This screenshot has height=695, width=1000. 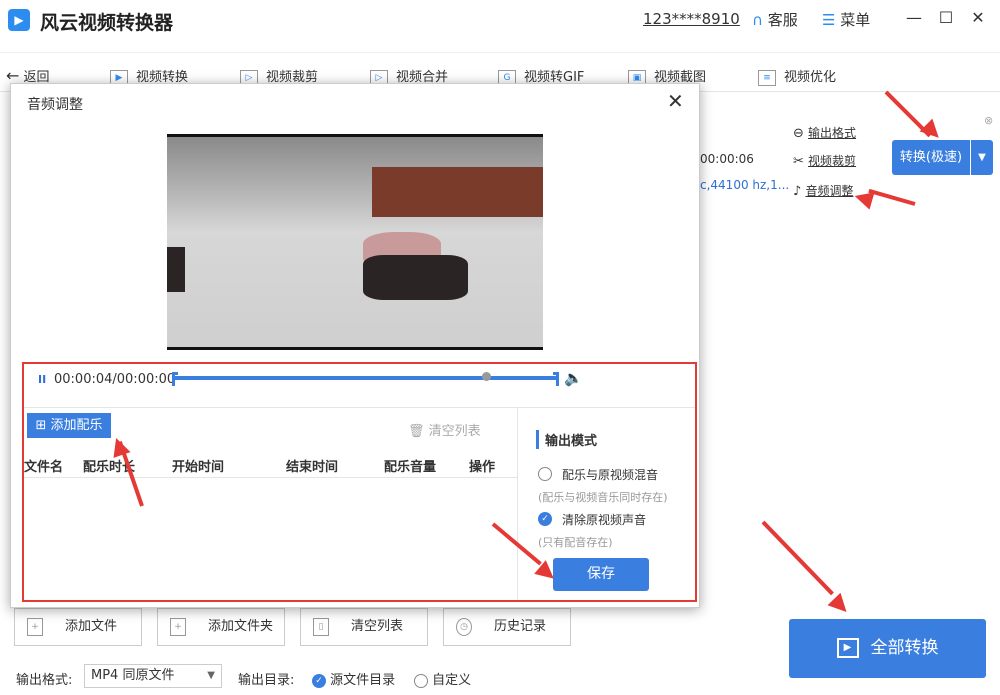 I want to click on history-button: ◷ 历史记录, so click(x=507, y=627).